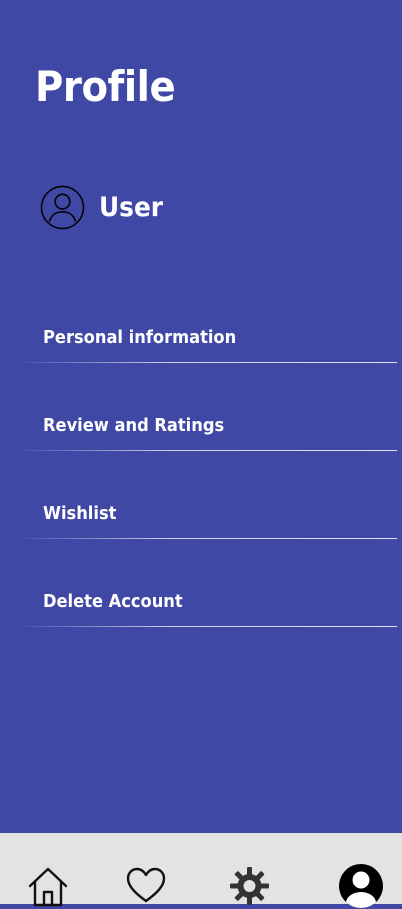 This screenshot has width=402, height=909. What do you see at coordinates (134, 426) in the screenshot?
I see `menu-item-label: Review and Ratings` at bounding box center [134, 426].